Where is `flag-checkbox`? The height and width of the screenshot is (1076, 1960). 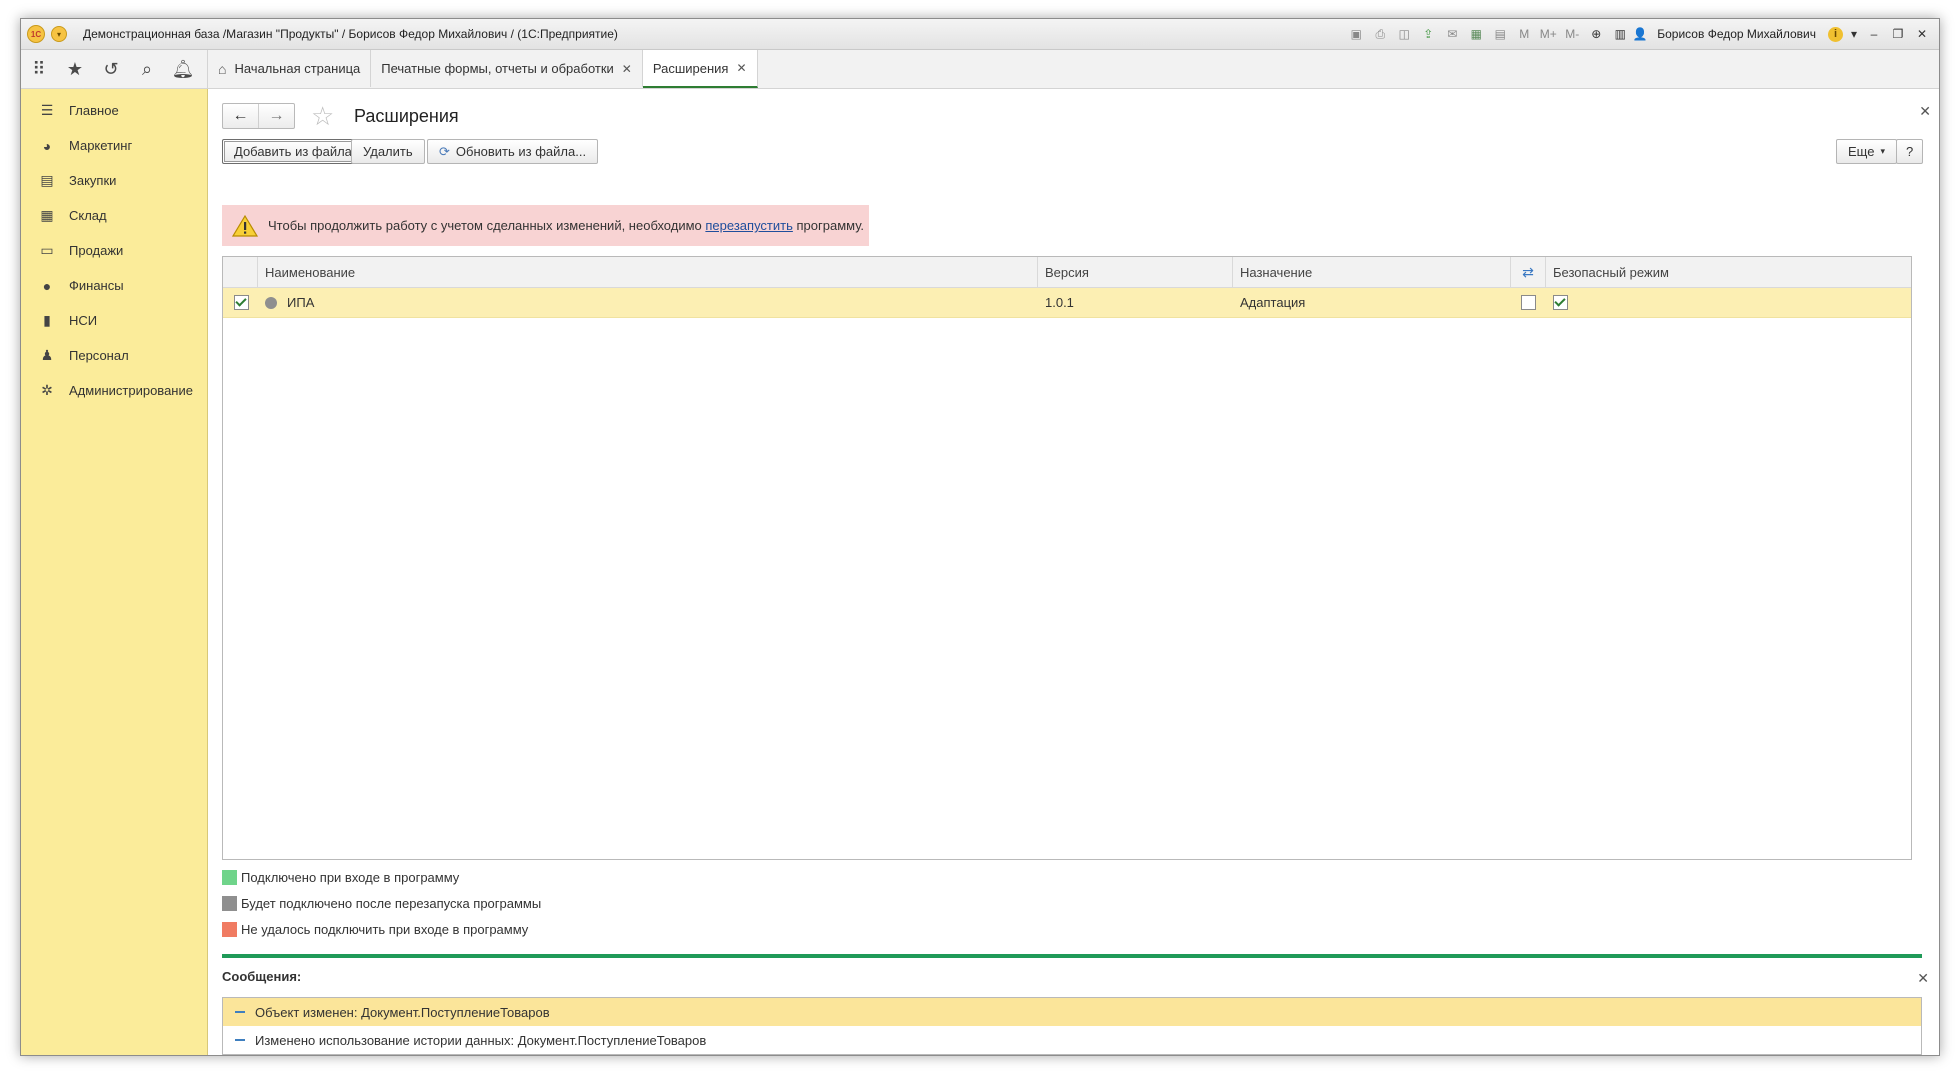
flag-checkbox is located at coordinates (1528, 302).